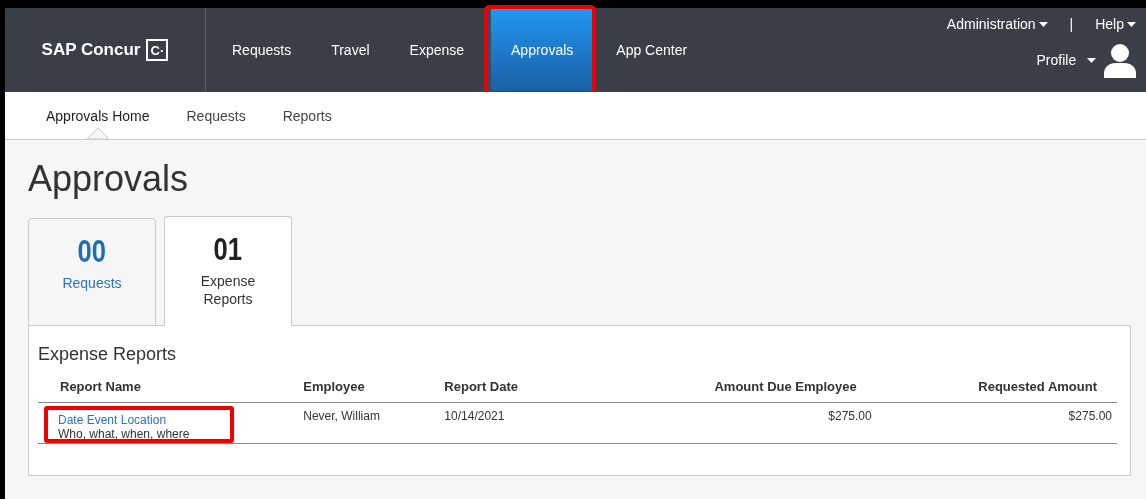  I want to click on avatar-icon, so click(1120, 60).